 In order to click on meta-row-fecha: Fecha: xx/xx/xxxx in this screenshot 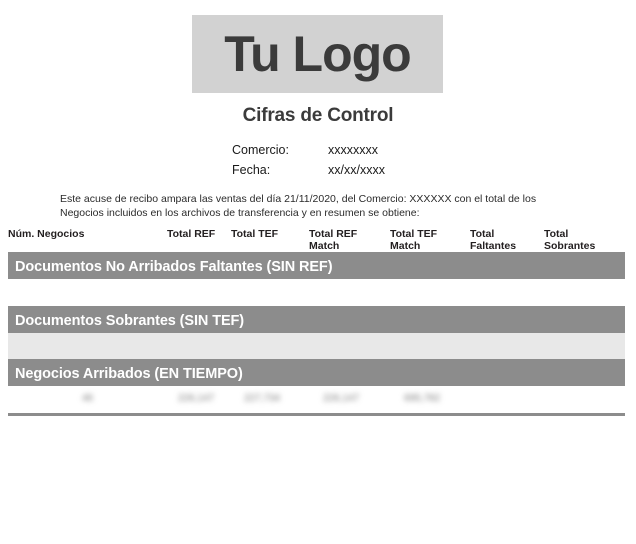, I will do `click(308, 170)`.